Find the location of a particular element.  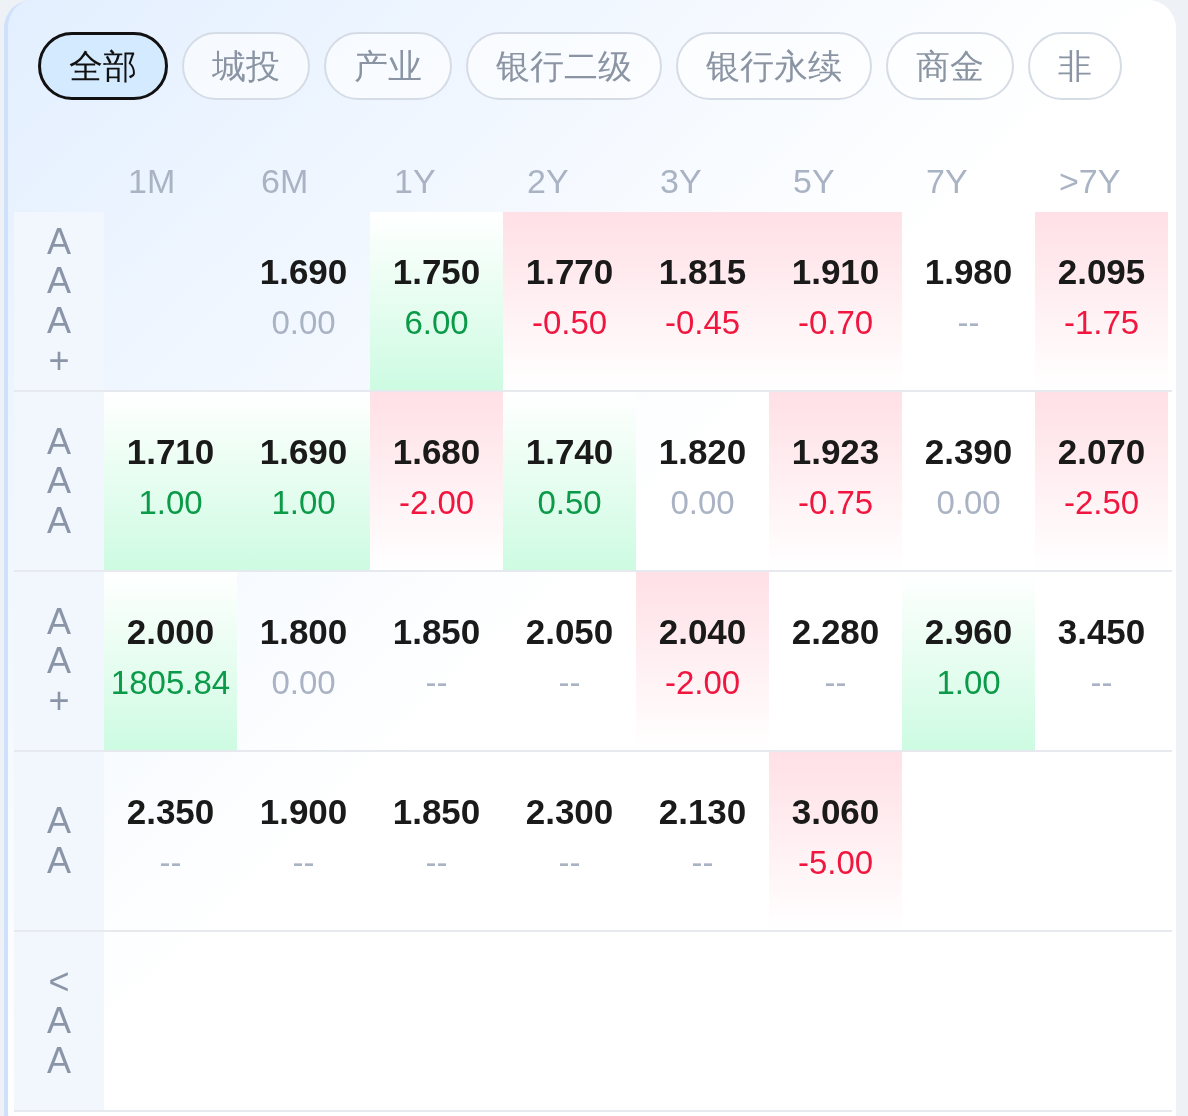

yield-value: 1.900 is located at coordinates (303, 812).